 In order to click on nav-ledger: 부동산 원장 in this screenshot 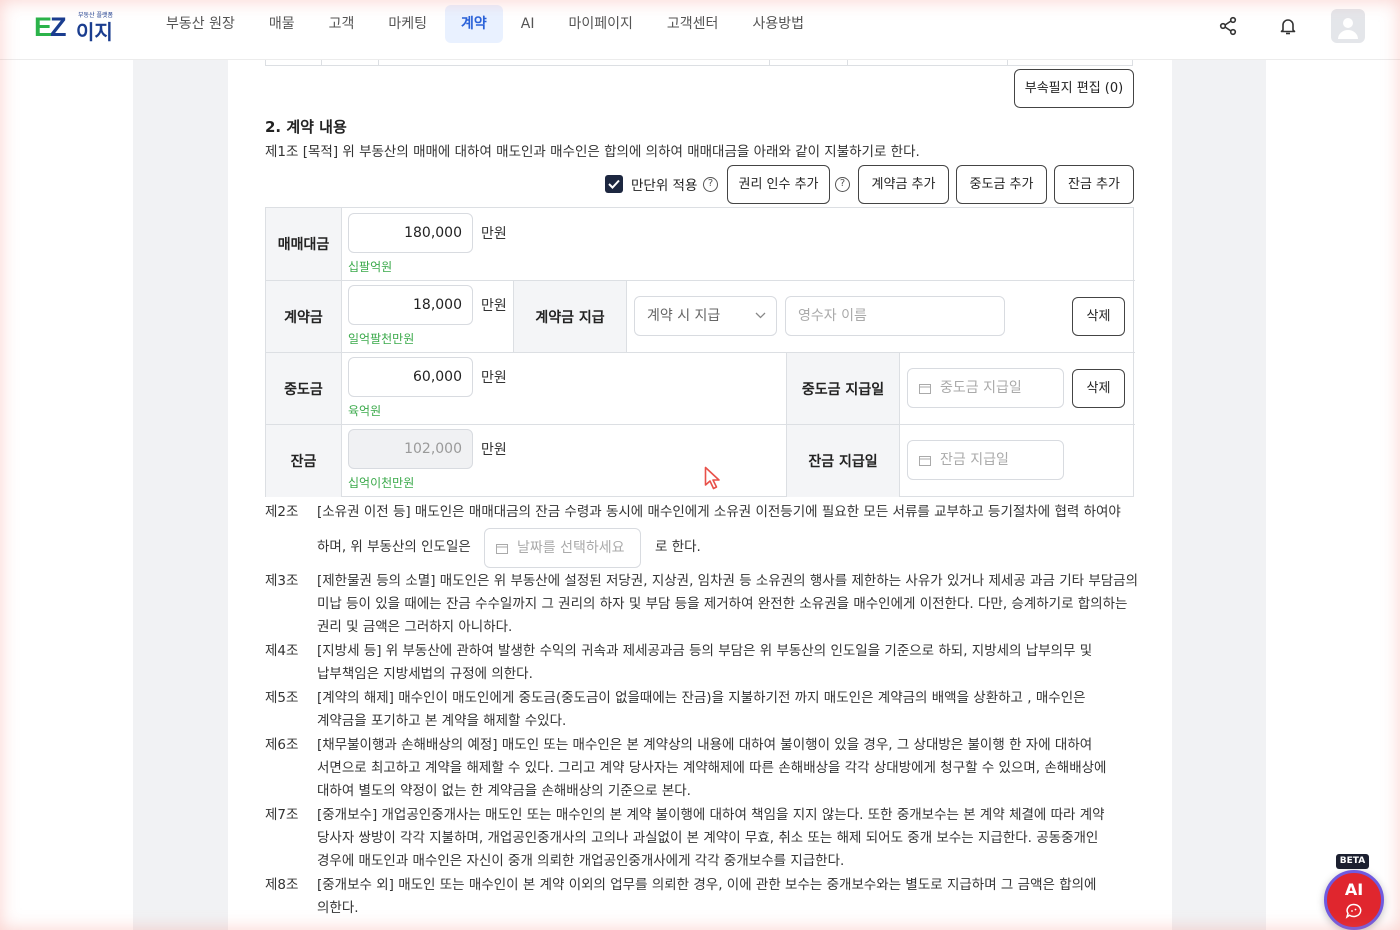, I will do `click(200, 24)`.